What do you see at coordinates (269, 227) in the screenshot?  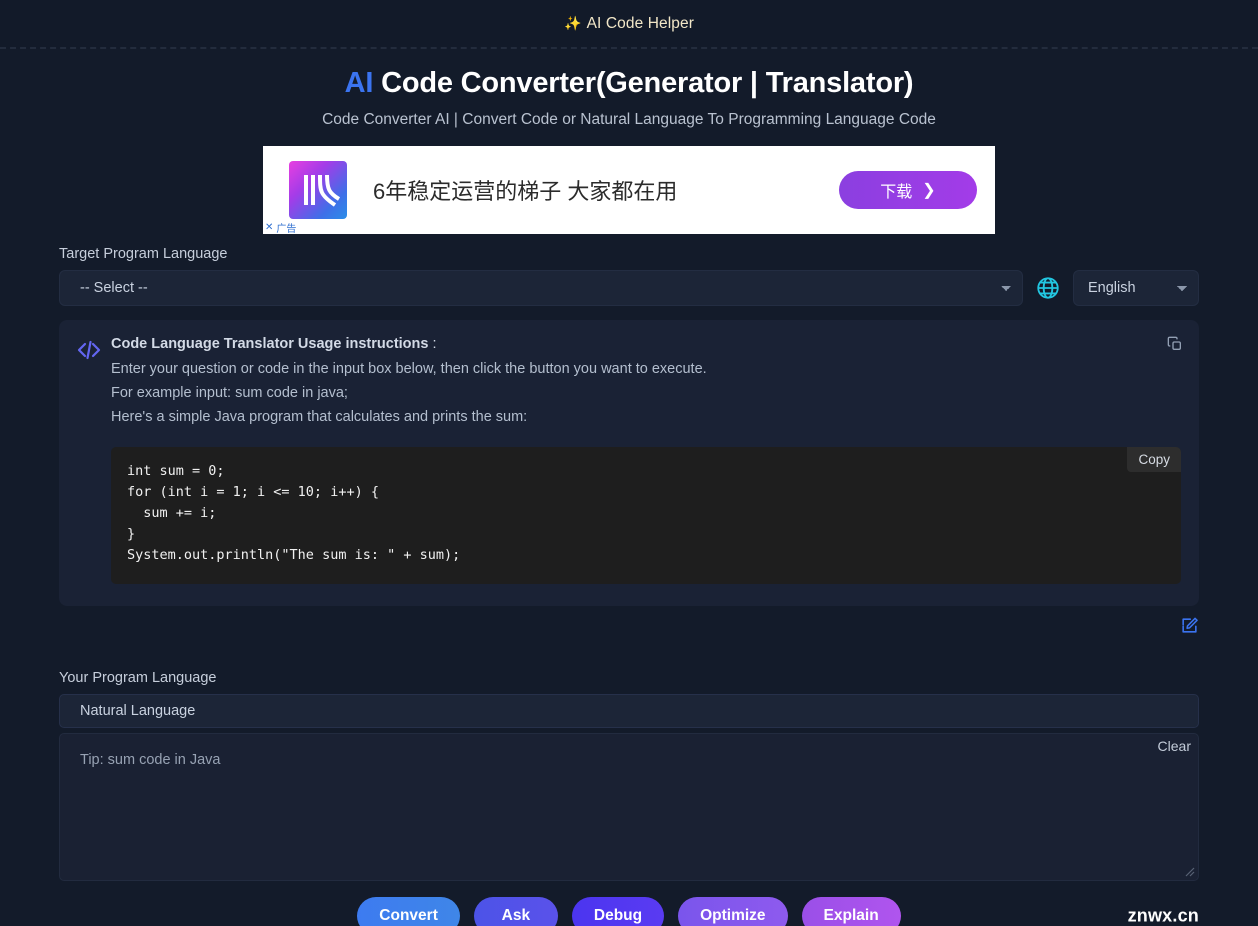 I see `close-icon: ✕` at bounding box center [269, 227].